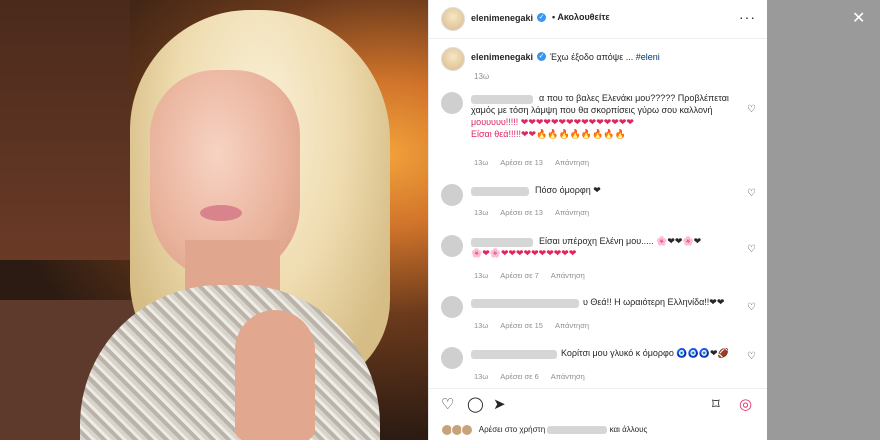  What do you see at coordinates (481, 76) in the screenshot?
I see `caption-time: 13ω` at bounding box center [481, 76].